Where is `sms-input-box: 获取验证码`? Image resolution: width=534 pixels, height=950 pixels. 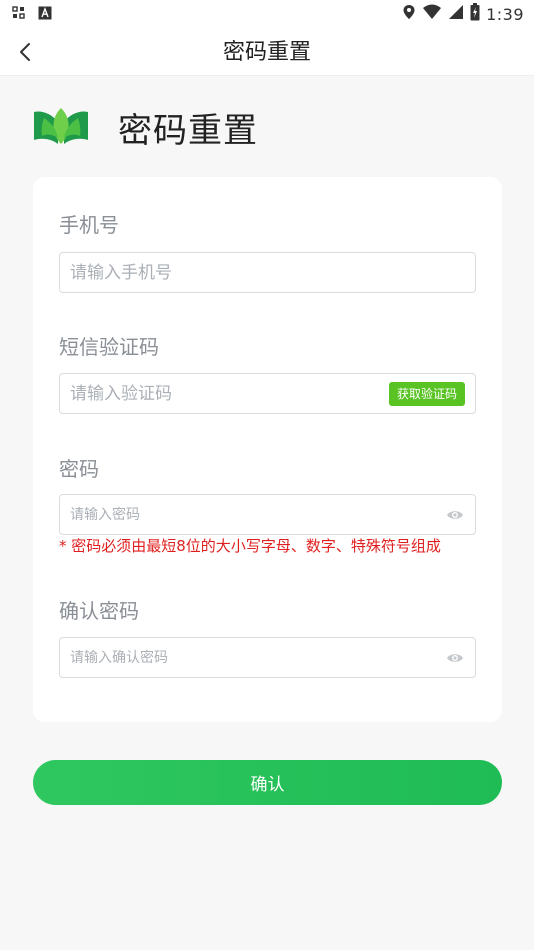
sms-input-box: 获取验证码 is located at coordinates (267, 393).